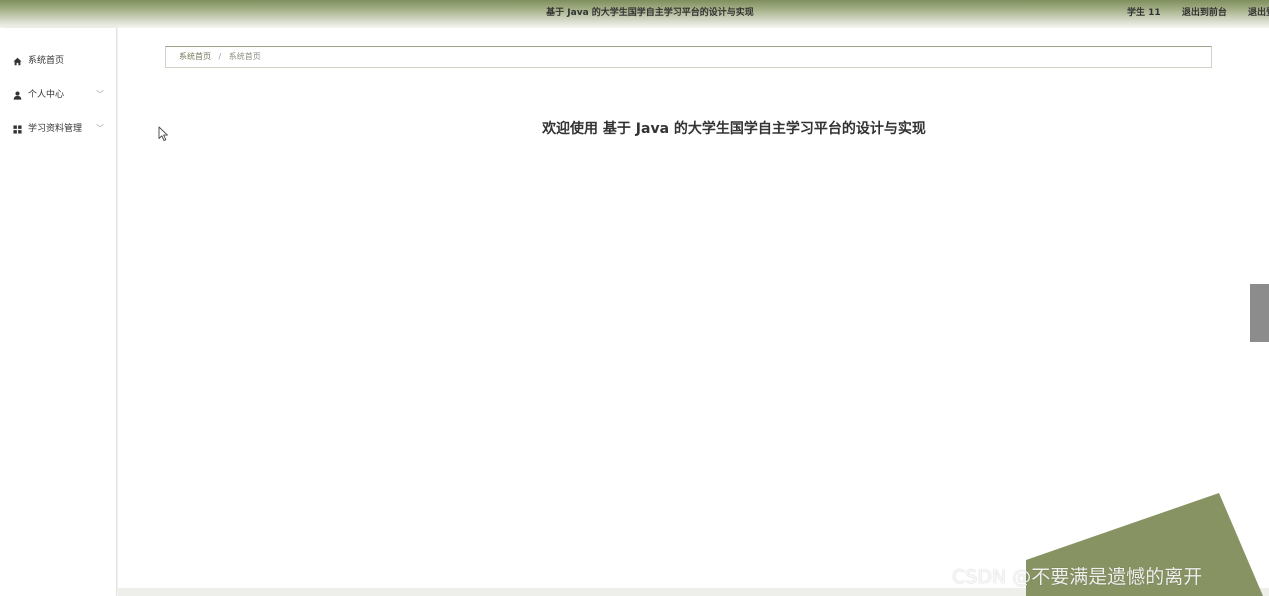  What do you see at coordinates (17, 61) in the screenshot?
I see `home-icon` at bounding box center [17, 61].